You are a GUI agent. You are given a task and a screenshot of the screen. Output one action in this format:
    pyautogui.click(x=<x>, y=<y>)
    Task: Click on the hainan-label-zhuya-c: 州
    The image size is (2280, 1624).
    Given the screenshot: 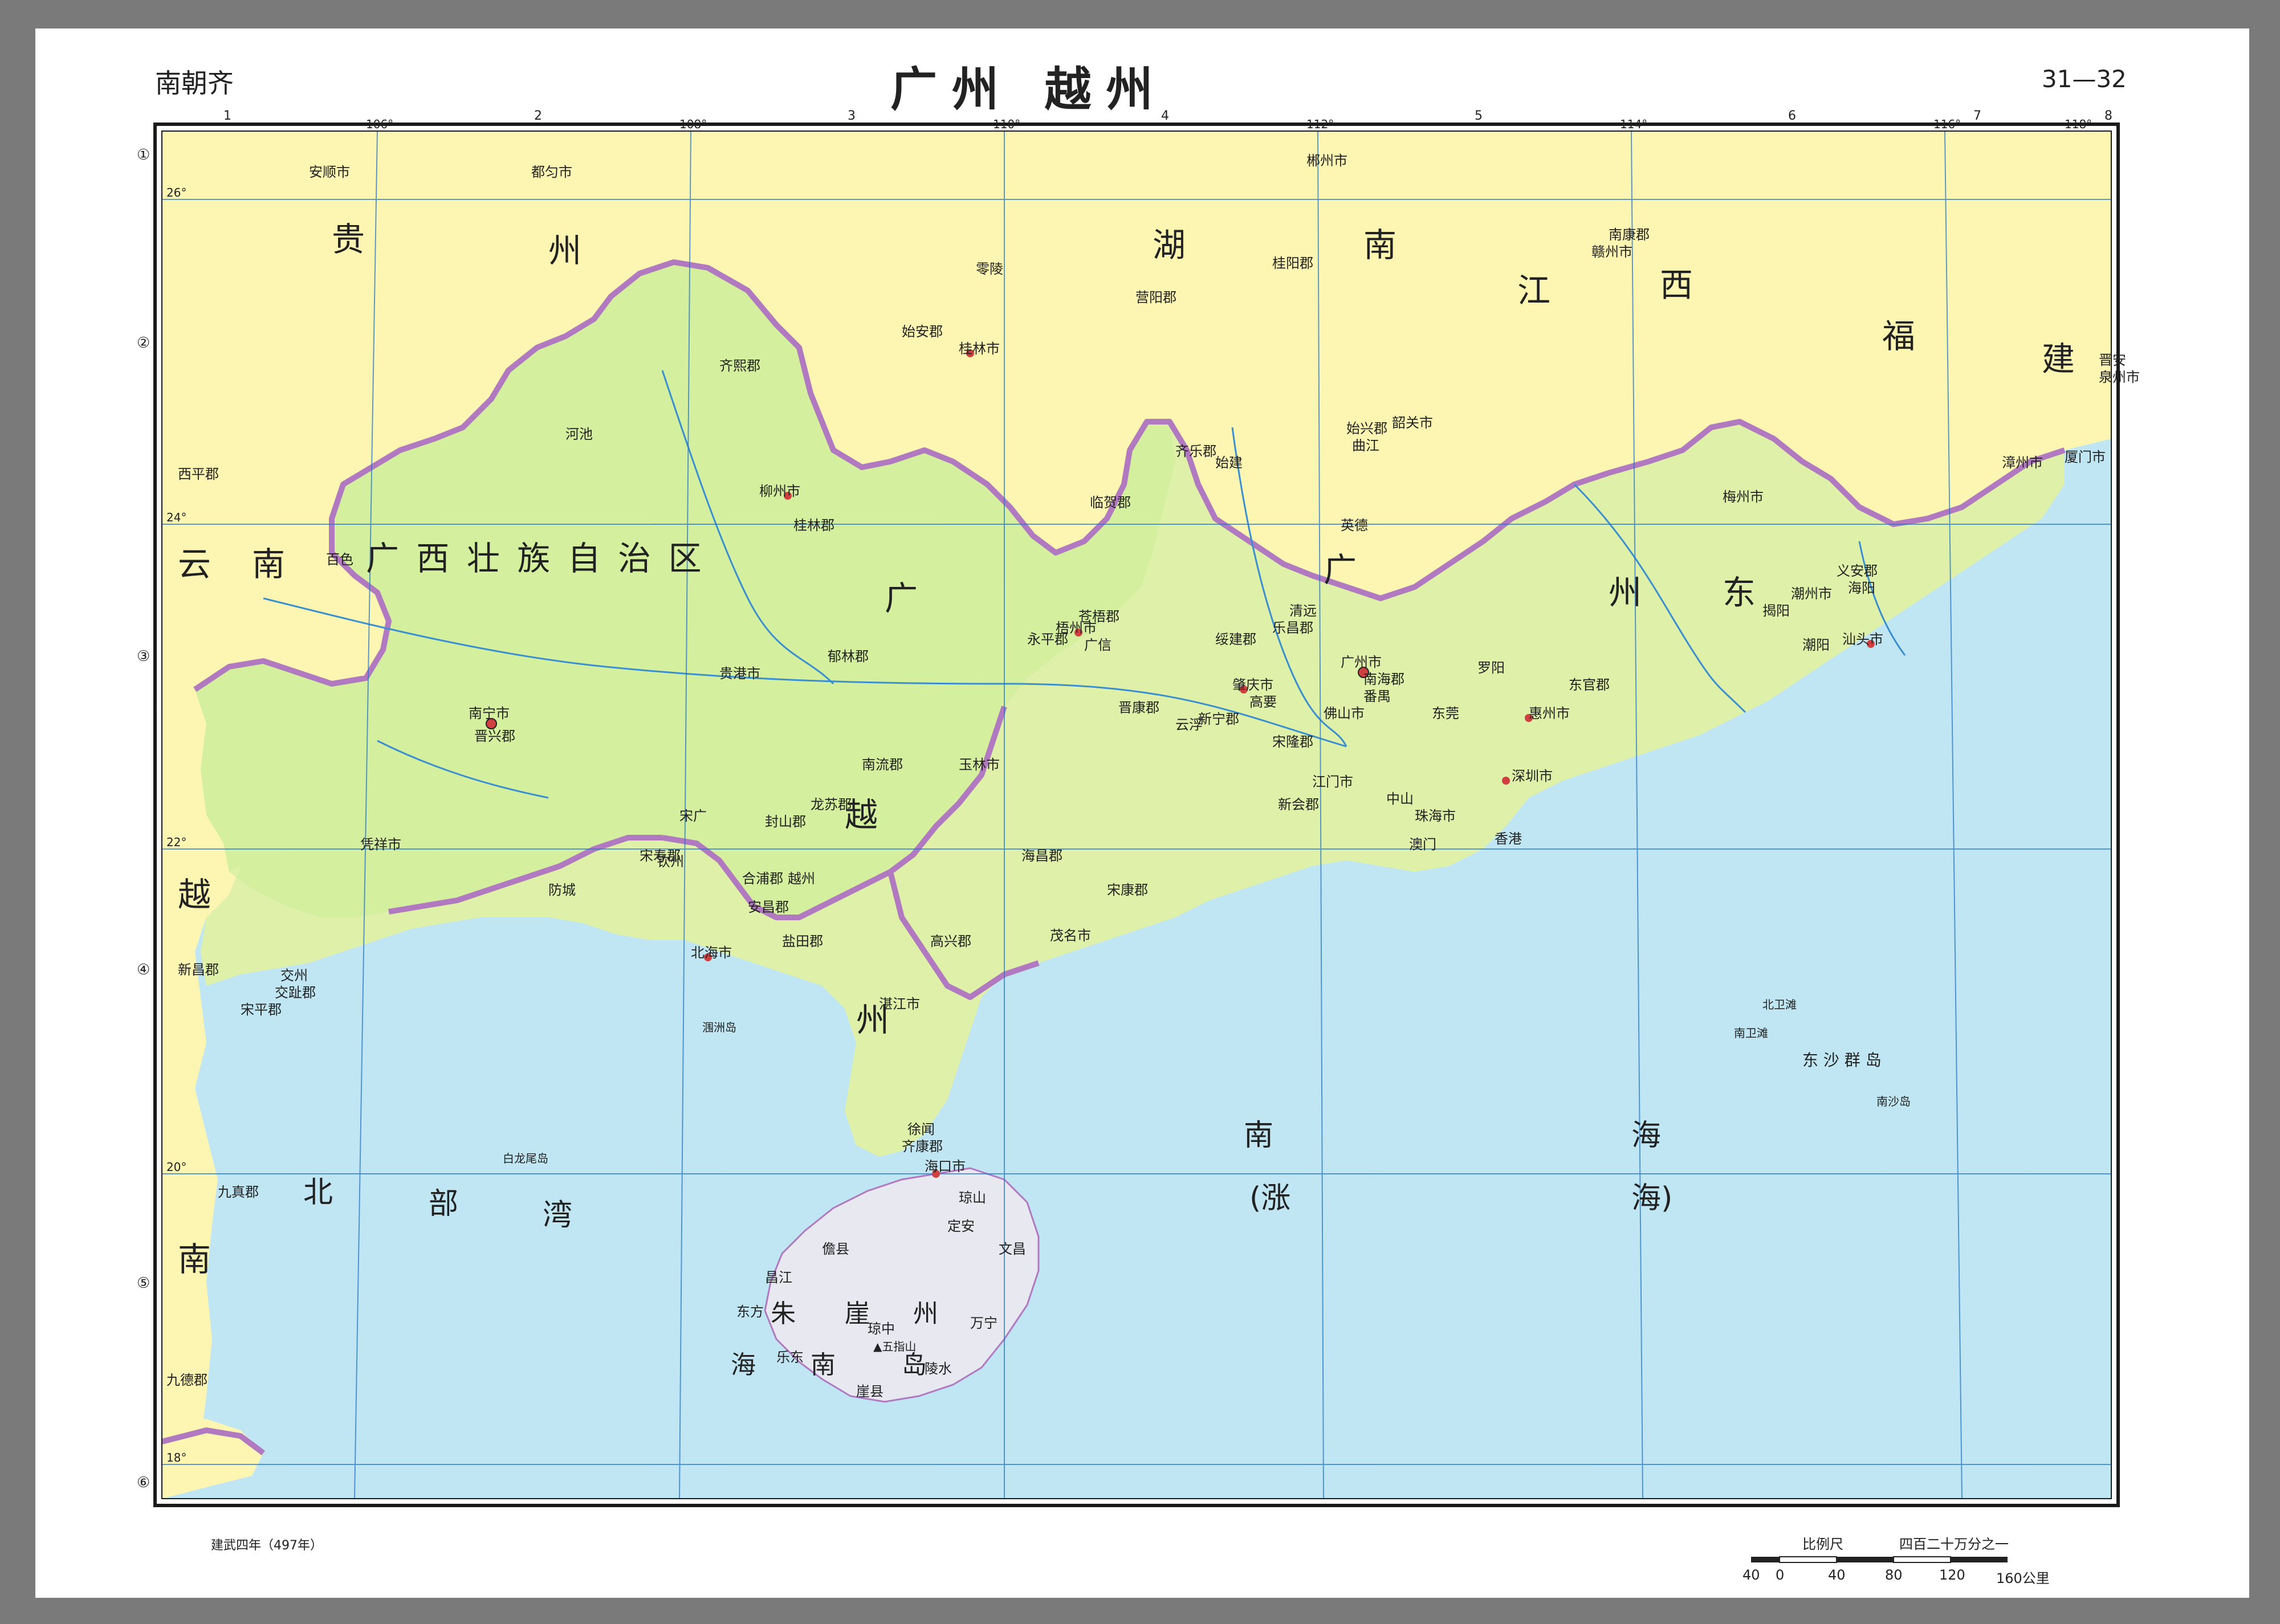 What is the action you would take?
    pyautogui.click(x=925, y=1313)
    